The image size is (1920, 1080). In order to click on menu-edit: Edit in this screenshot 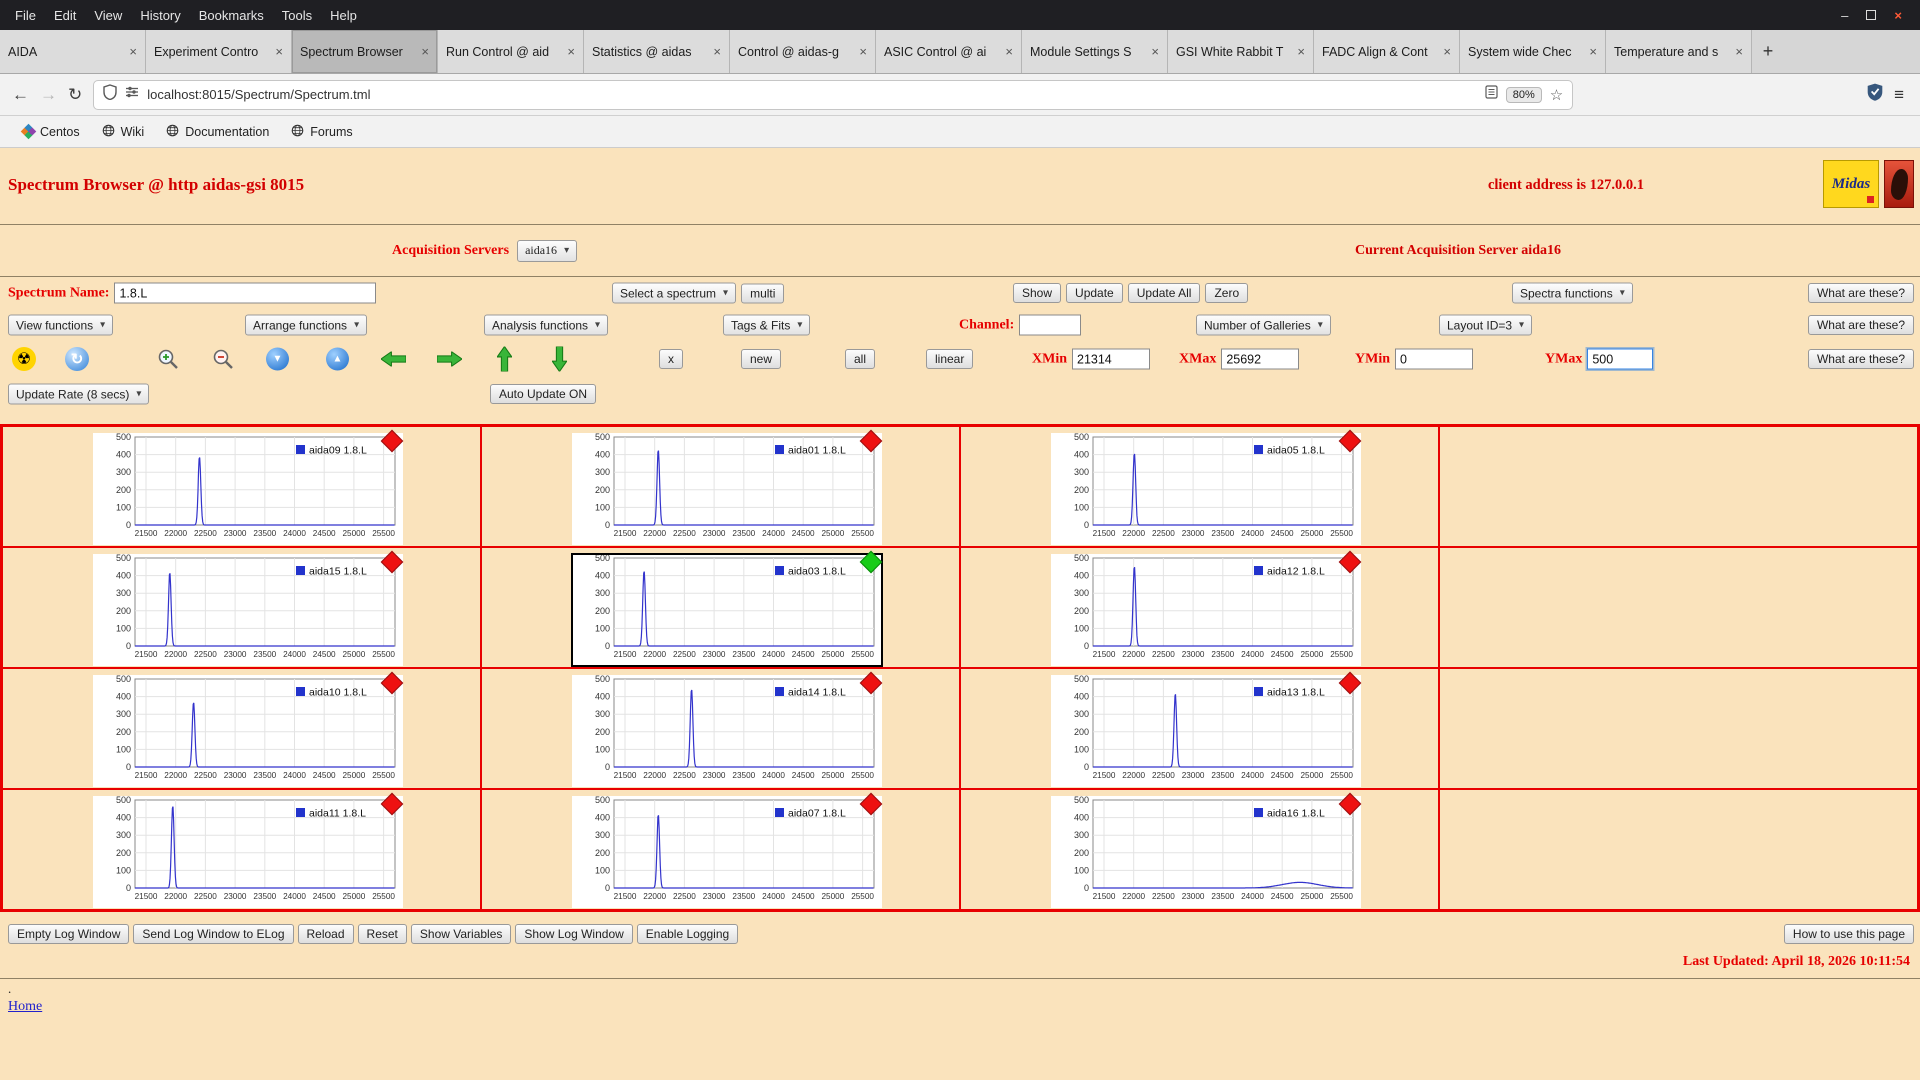, I will do `click(65, 15)`.